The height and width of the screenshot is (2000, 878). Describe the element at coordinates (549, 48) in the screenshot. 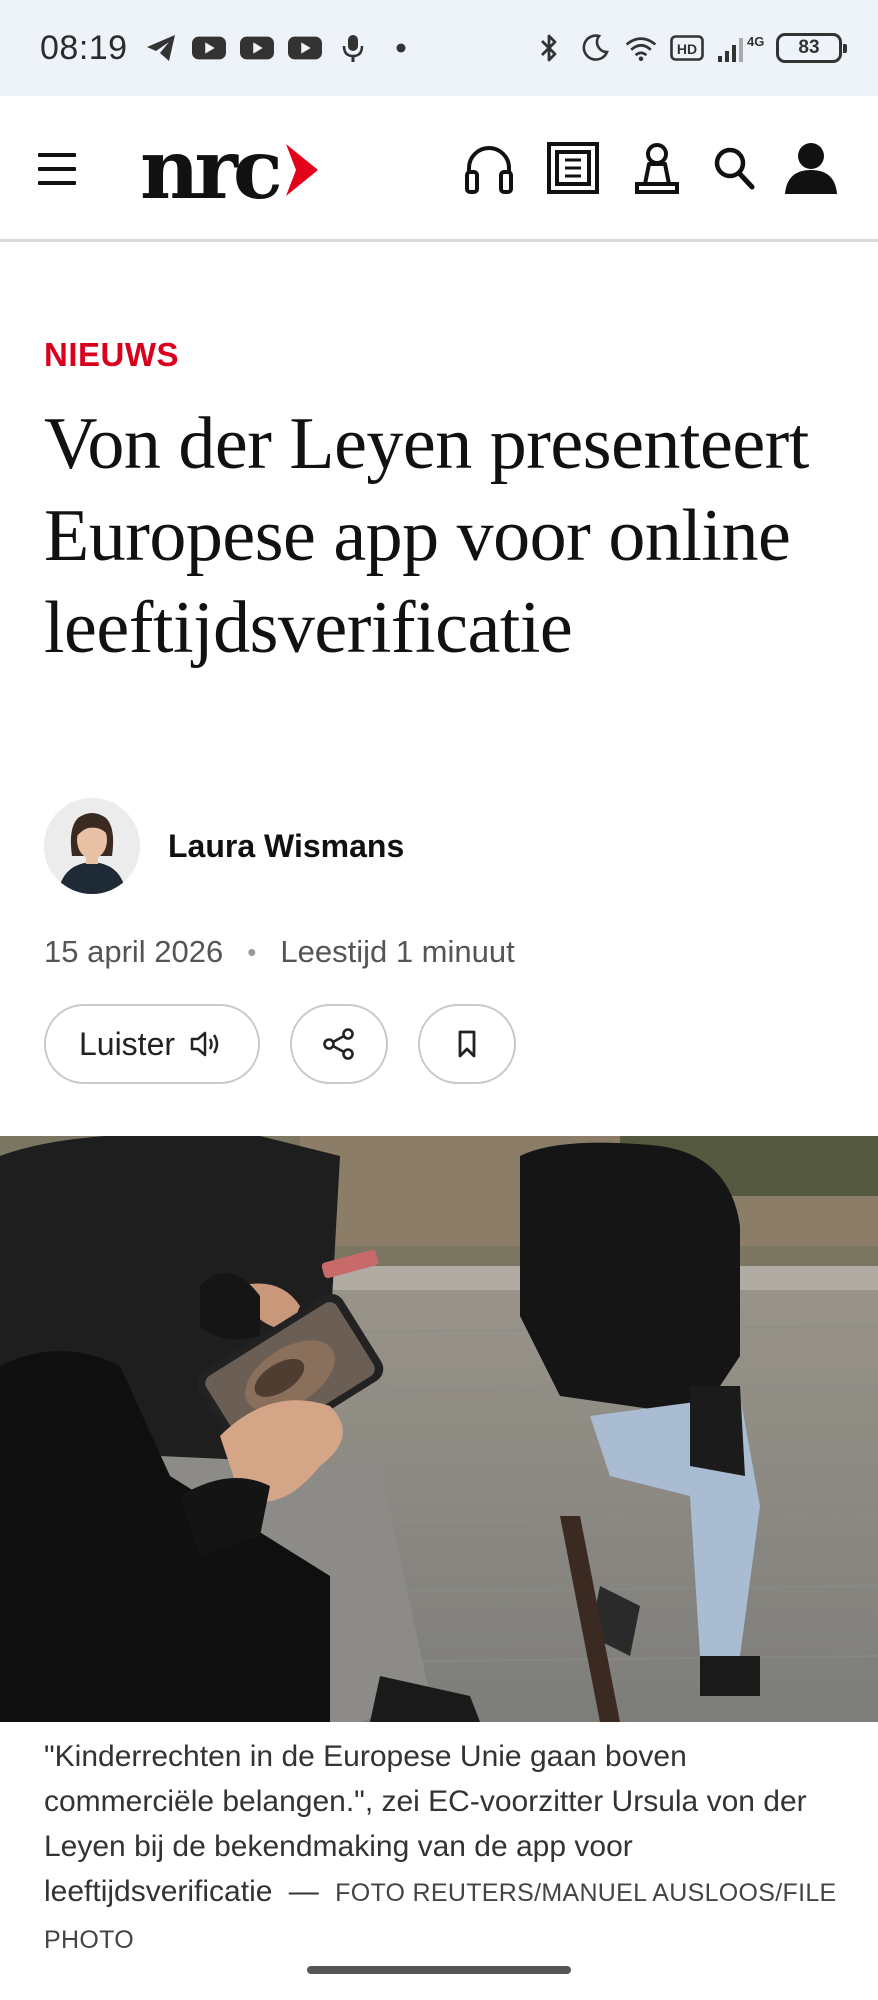

I see `bluetooth-icon` at that location.